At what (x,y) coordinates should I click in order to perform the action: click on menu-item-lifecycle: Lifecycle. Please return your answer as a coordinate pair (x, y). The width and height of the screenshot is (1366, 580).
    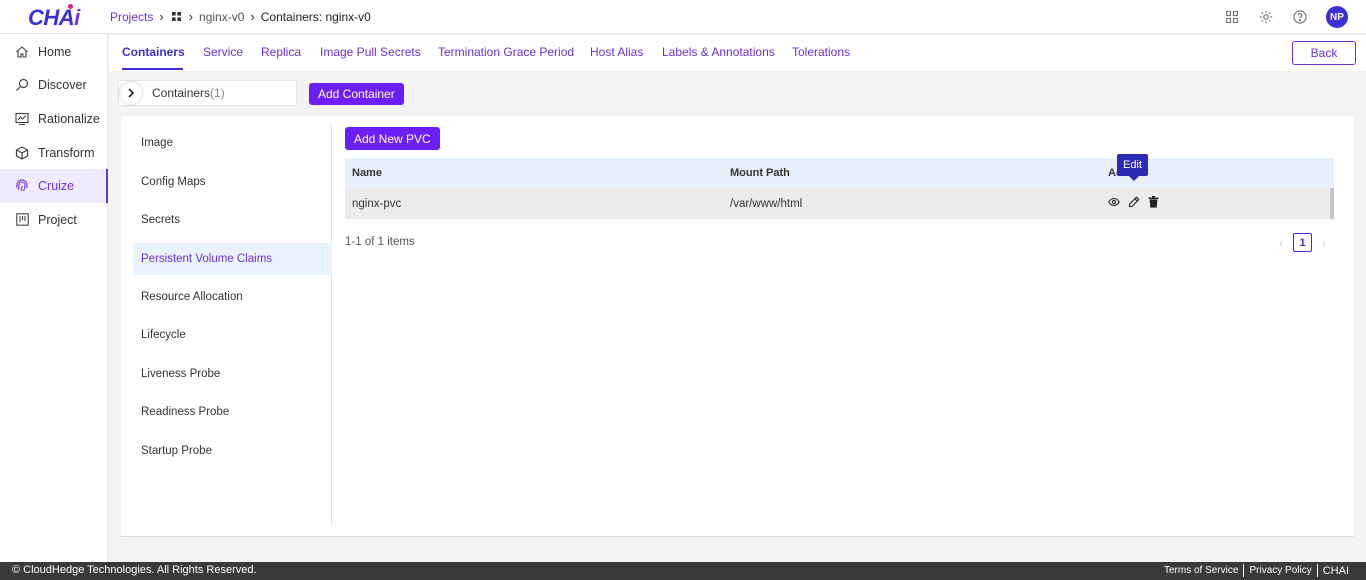
    Looking at the image, I should click on (232, 335).